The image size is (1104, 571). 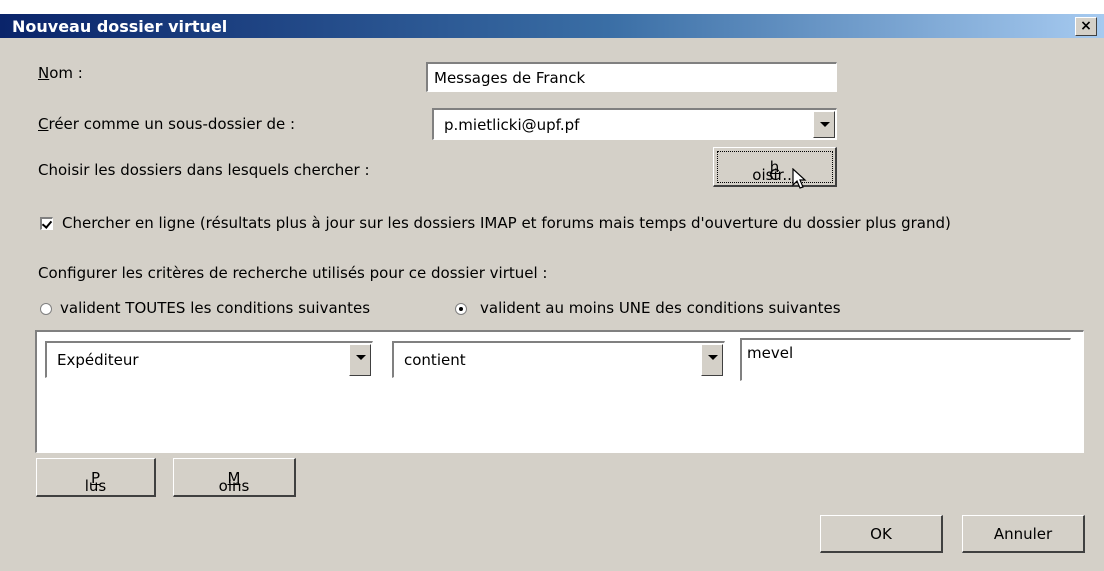 I want to click on close-icon: ×, so click(x=1086, y=26).